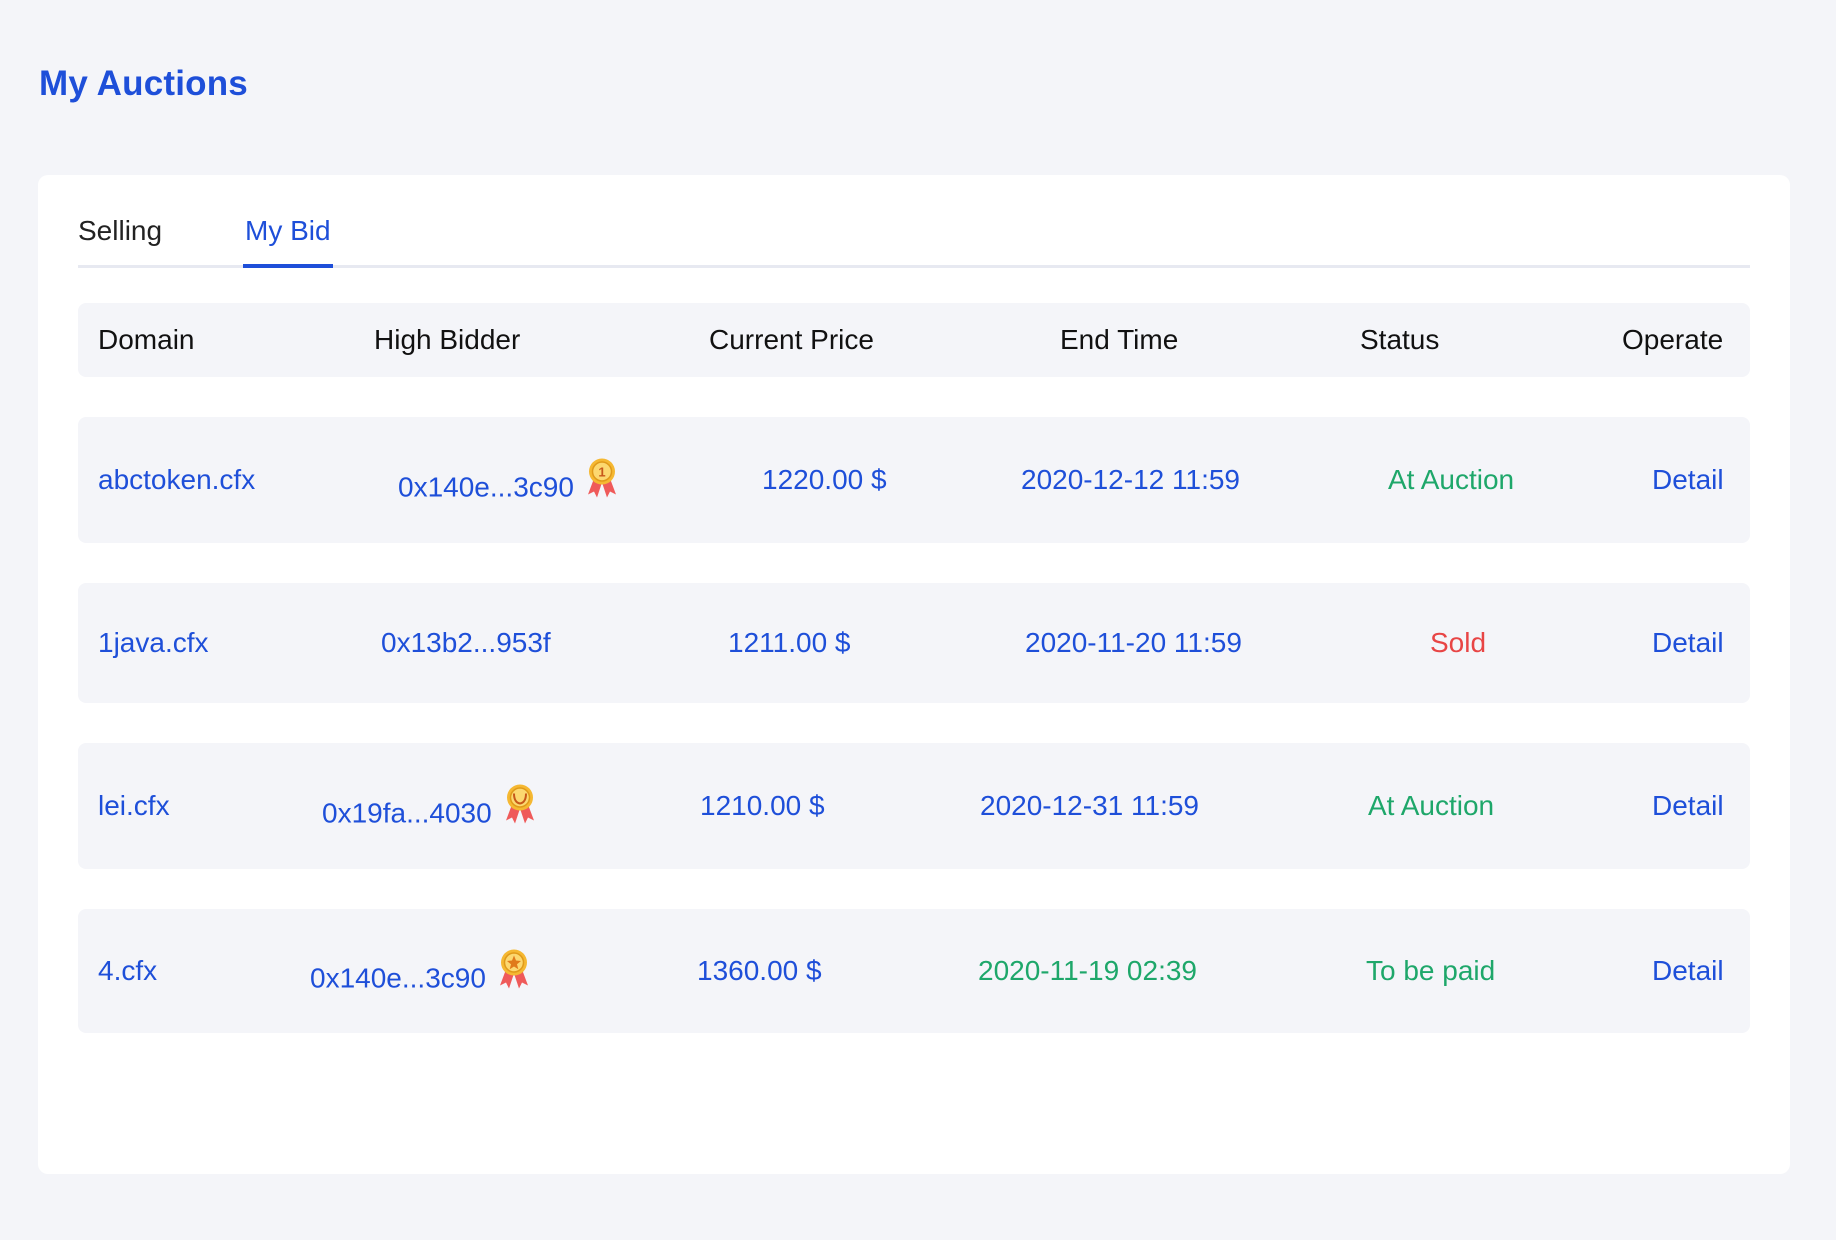 The height and width of the screenshot is (1240, 1836). Describe the element at coordinates (791, 339) in the screenshot. I see `column-header-current-price: Current Price` at that location.